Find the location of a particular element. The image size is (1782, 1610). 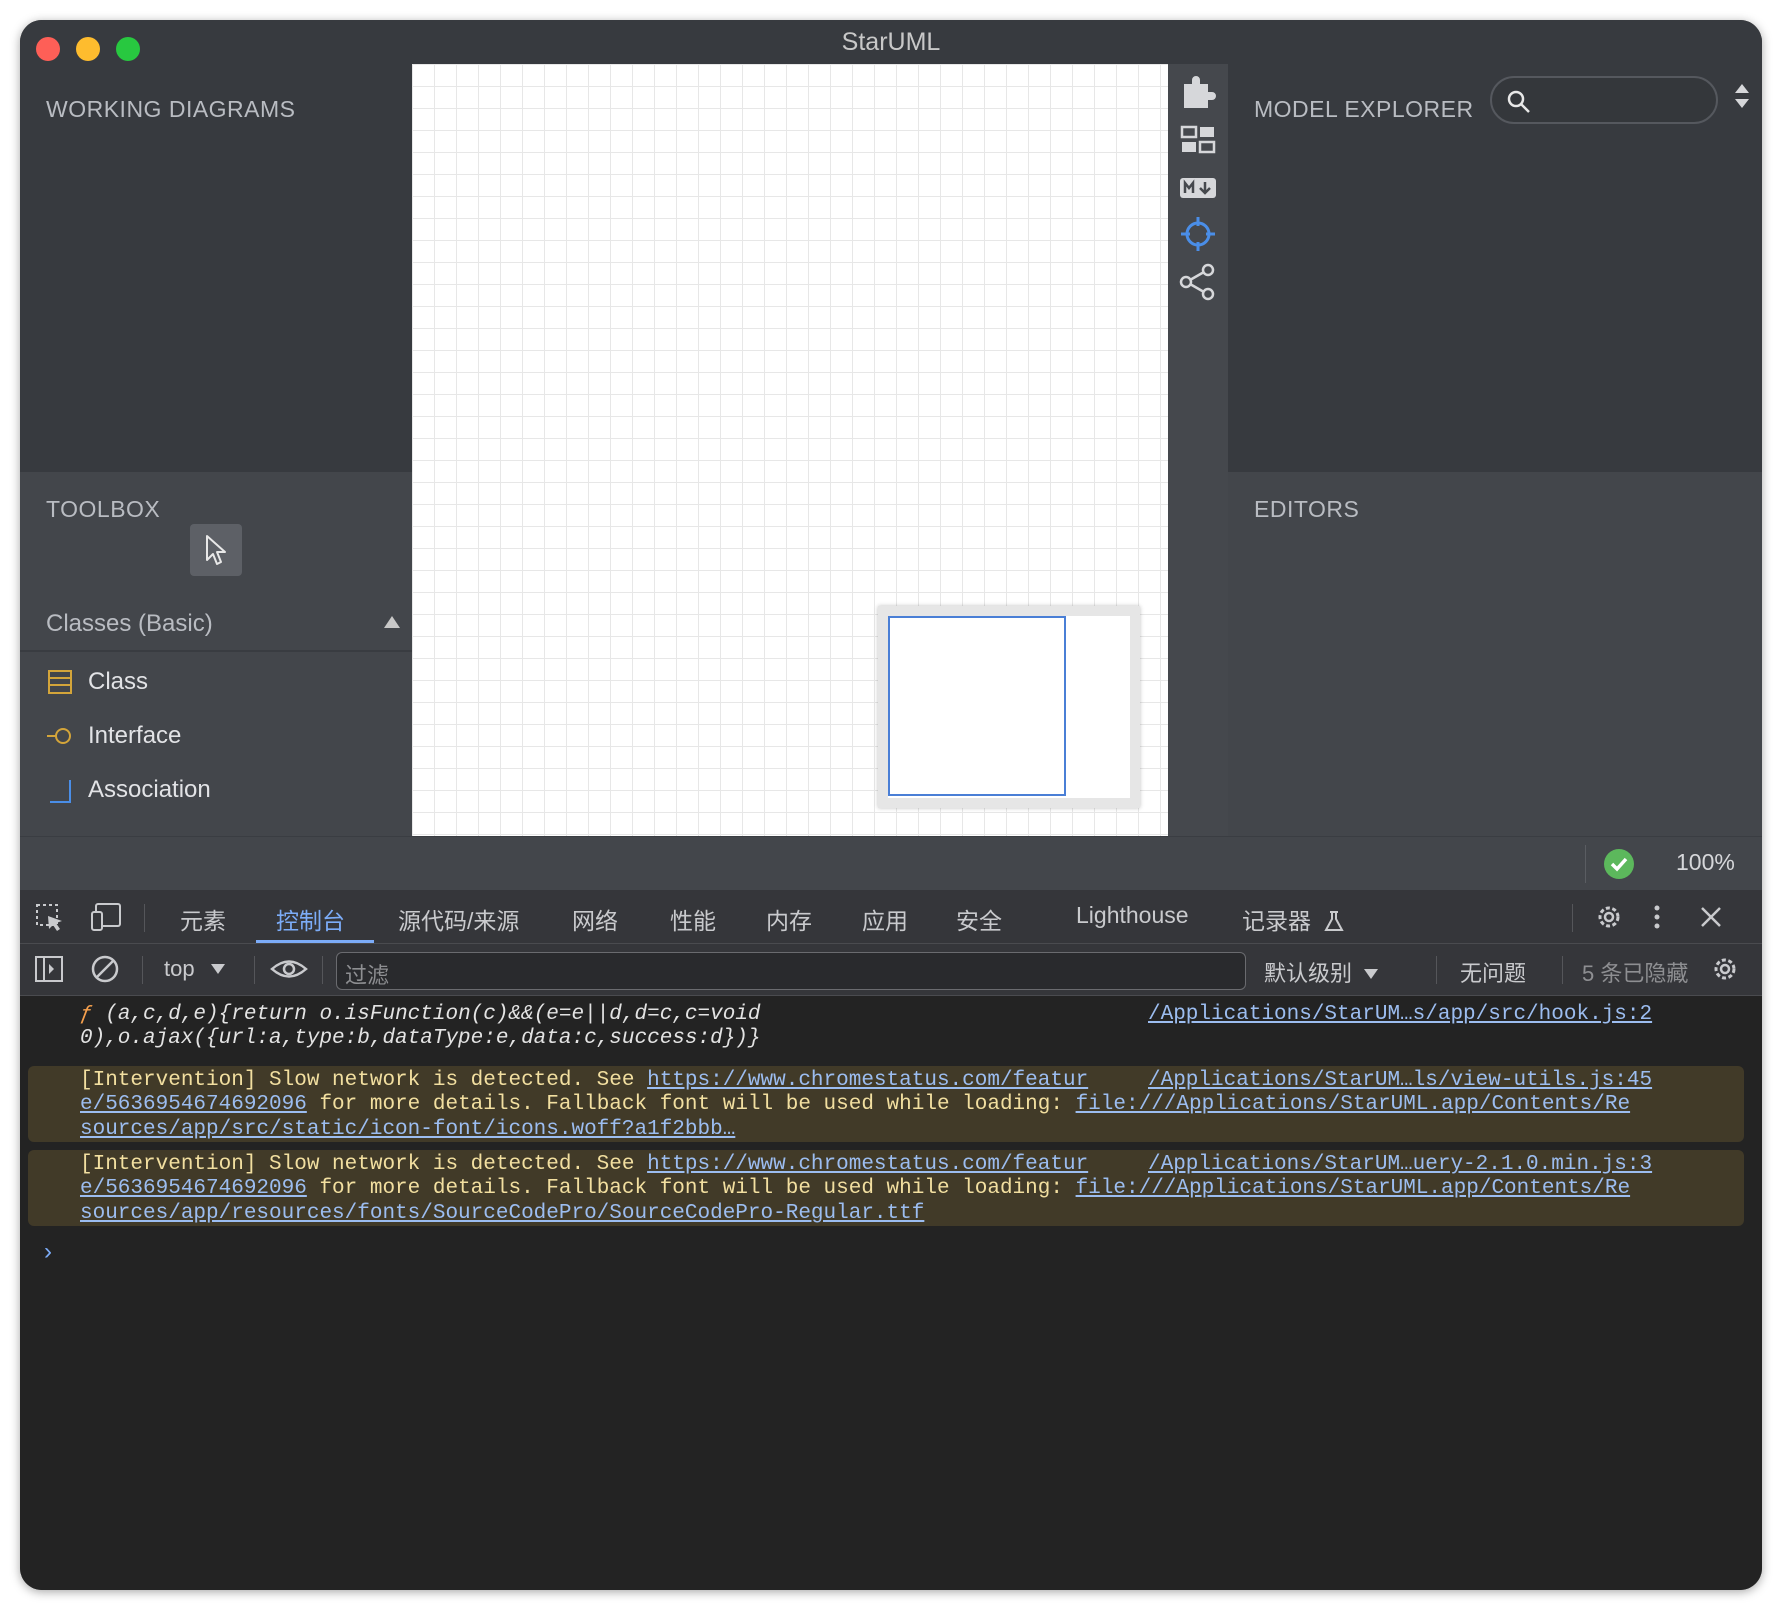

dropdown-caret-icon is located at coordinates (217, 969).